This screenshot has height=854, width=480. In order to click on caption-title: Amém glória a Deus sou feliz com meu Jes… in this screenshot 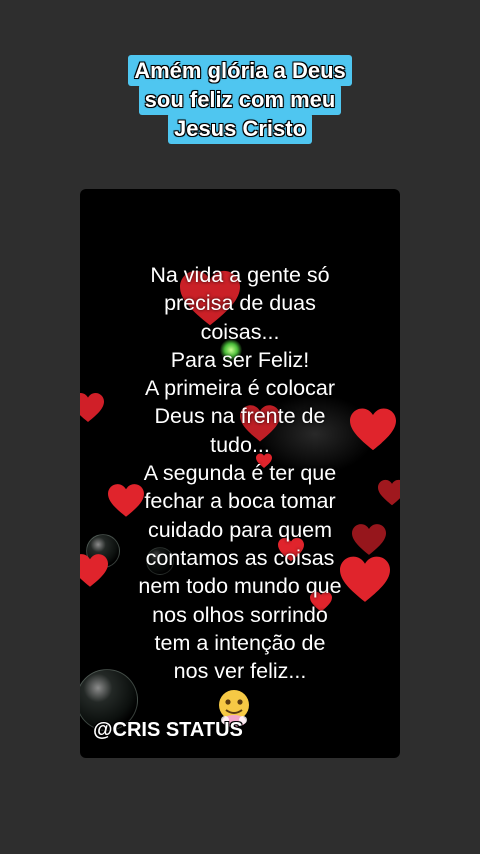, I will do `click(240, 99)`.